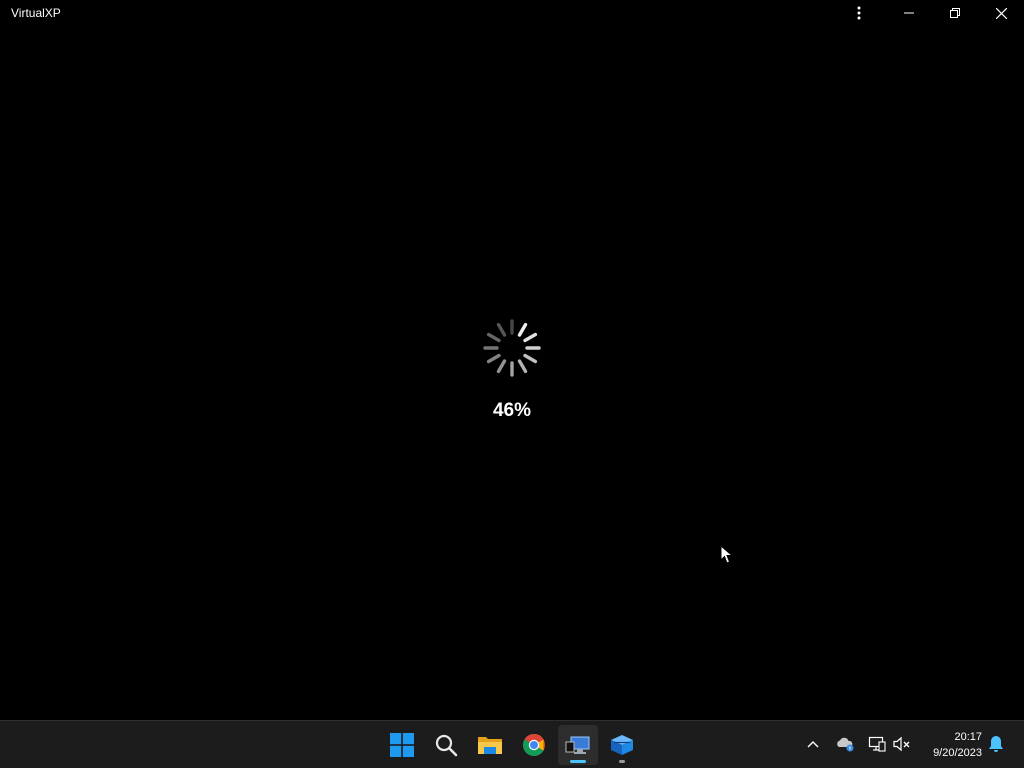  I want to click on cube-icon, so click(622, 745).